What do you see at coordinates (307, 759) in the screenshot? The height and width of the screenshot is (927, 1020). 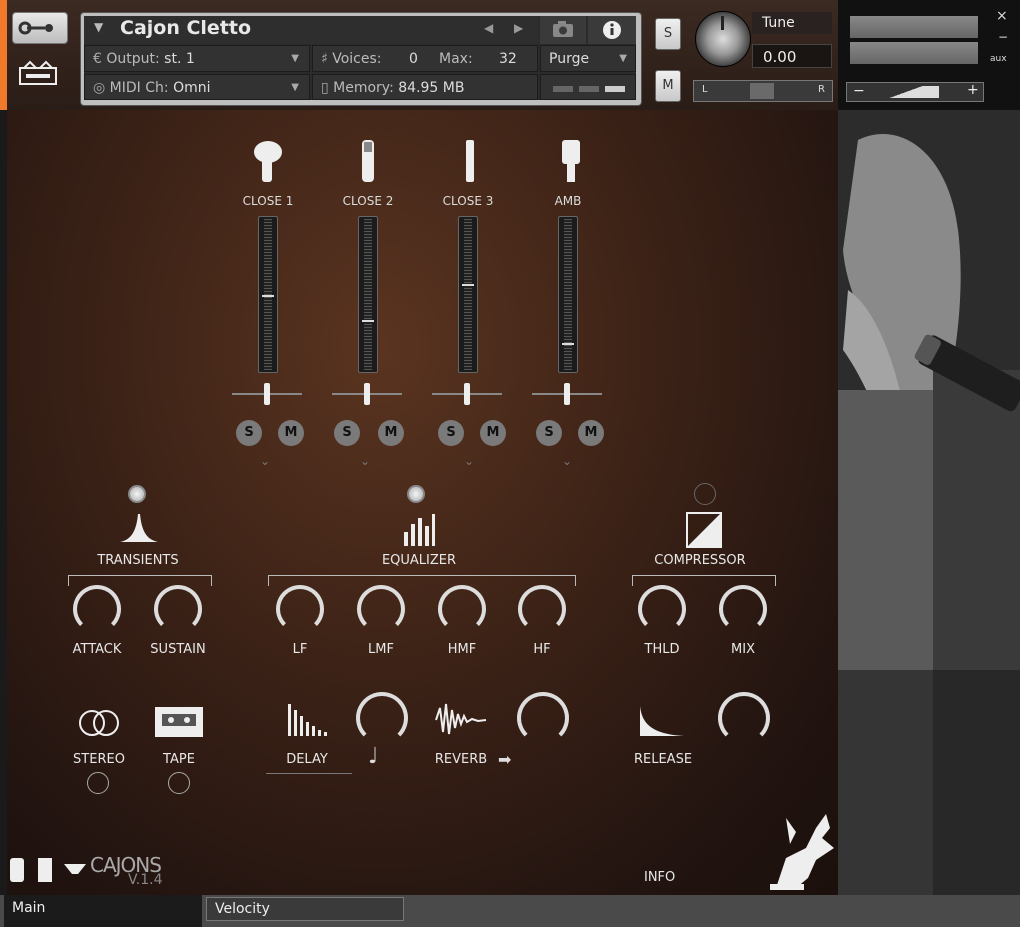 I see `delay-label: DELAY` at bounding box center [307, 759].